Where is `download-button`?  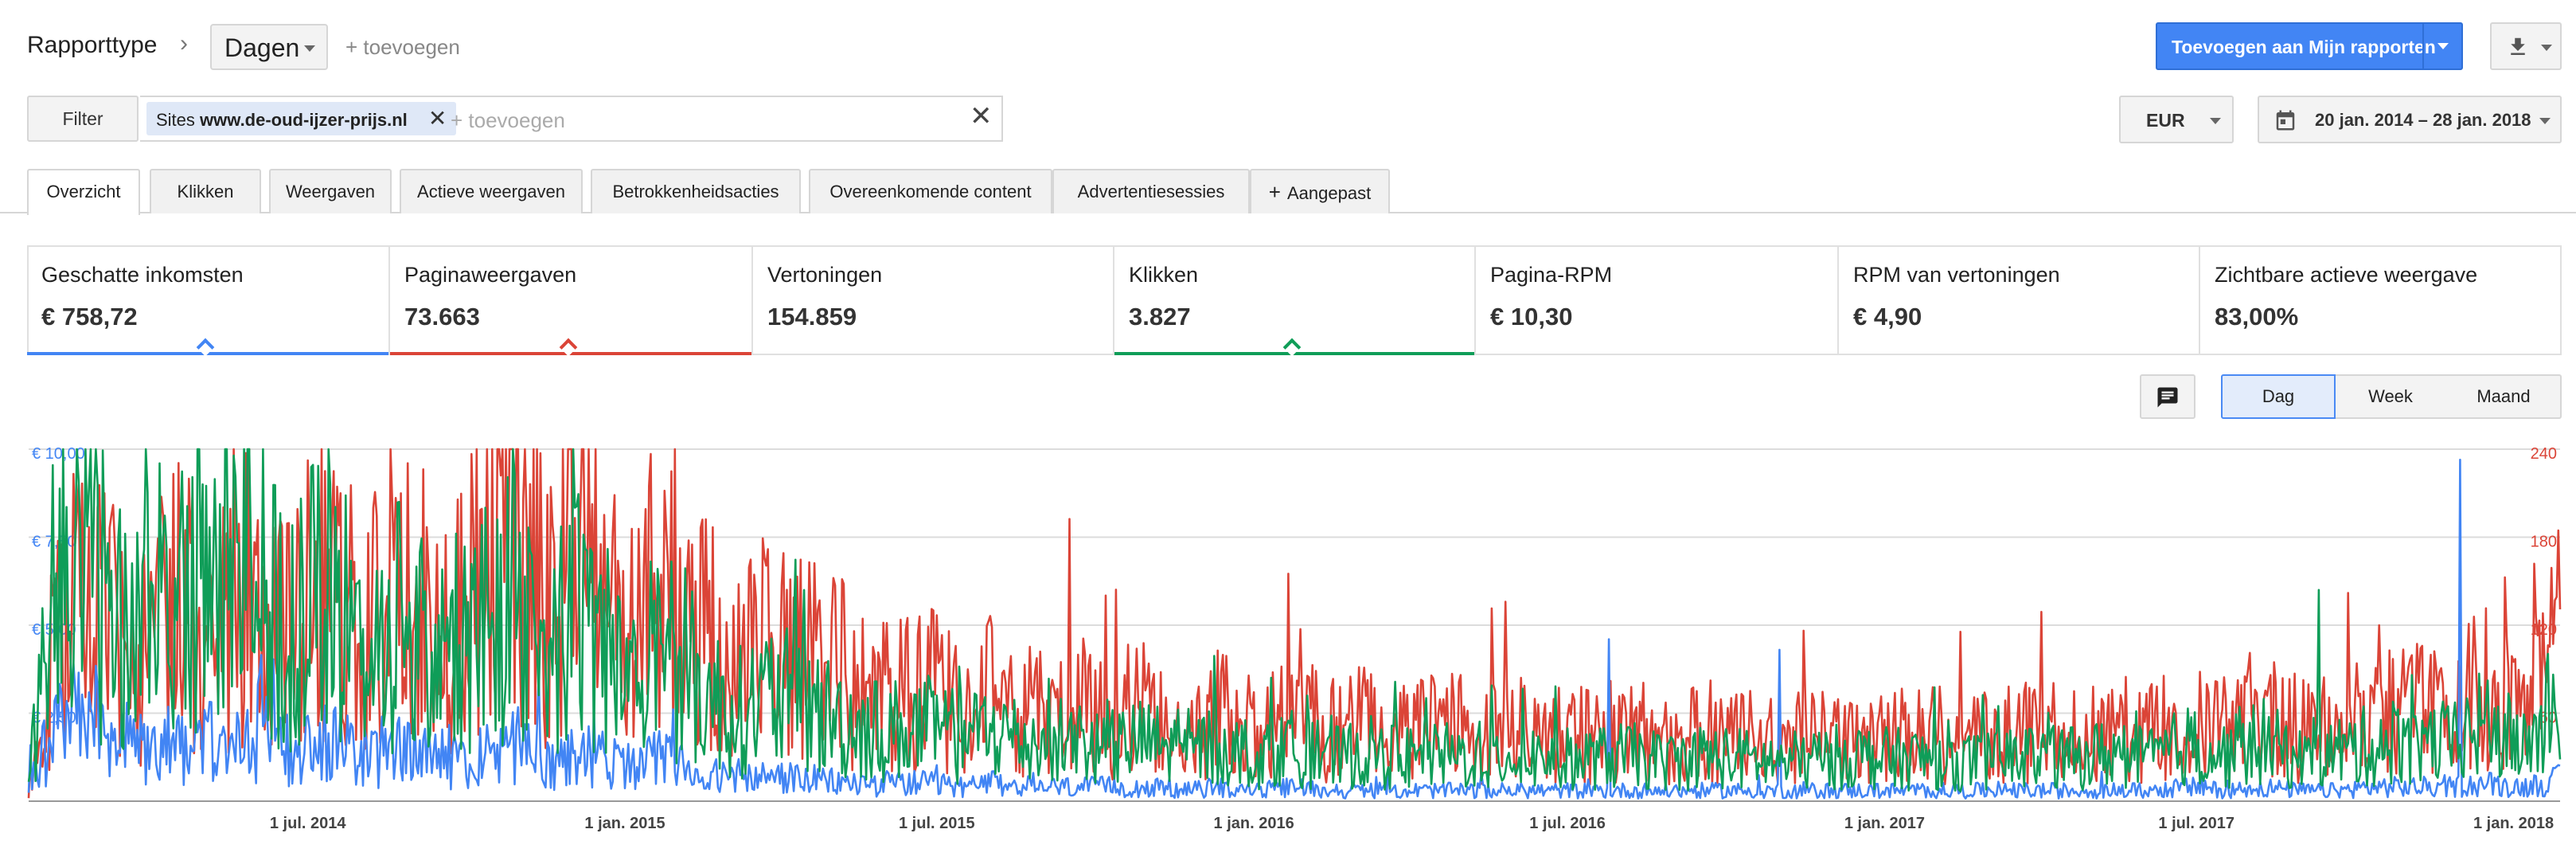
download-button is located at coordinates (2526, 46).